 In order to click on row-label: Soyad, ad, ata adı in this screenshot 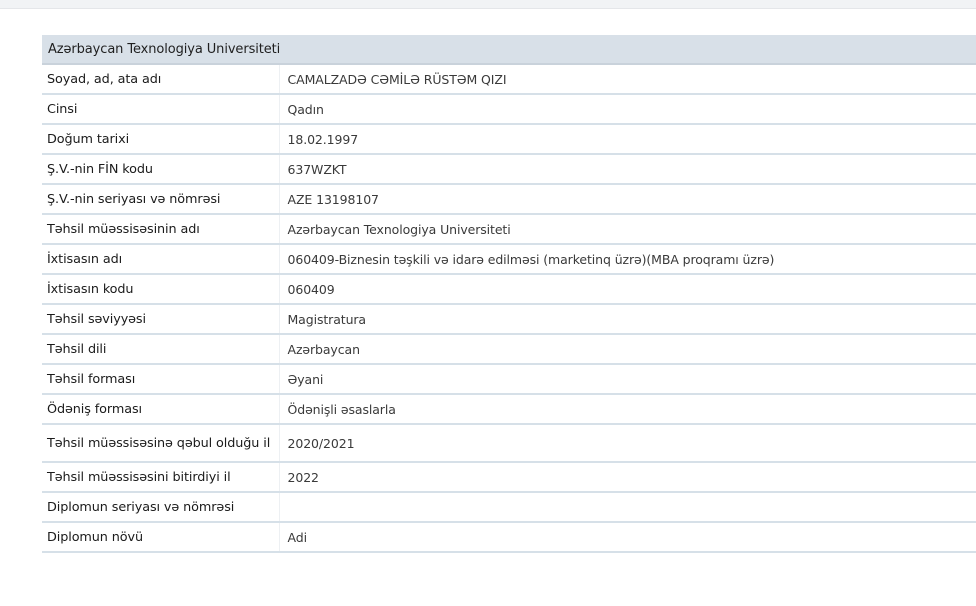, I will do `click(161, 79)`.